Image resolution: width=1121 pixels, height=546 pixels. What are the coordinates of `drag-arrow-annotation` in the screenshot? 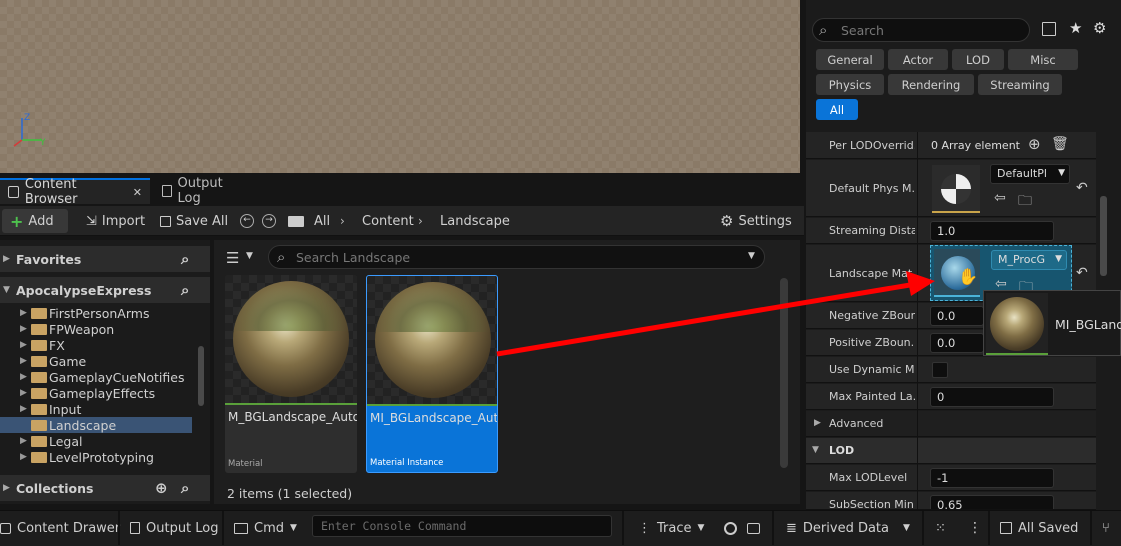 It's located at (715, 314).